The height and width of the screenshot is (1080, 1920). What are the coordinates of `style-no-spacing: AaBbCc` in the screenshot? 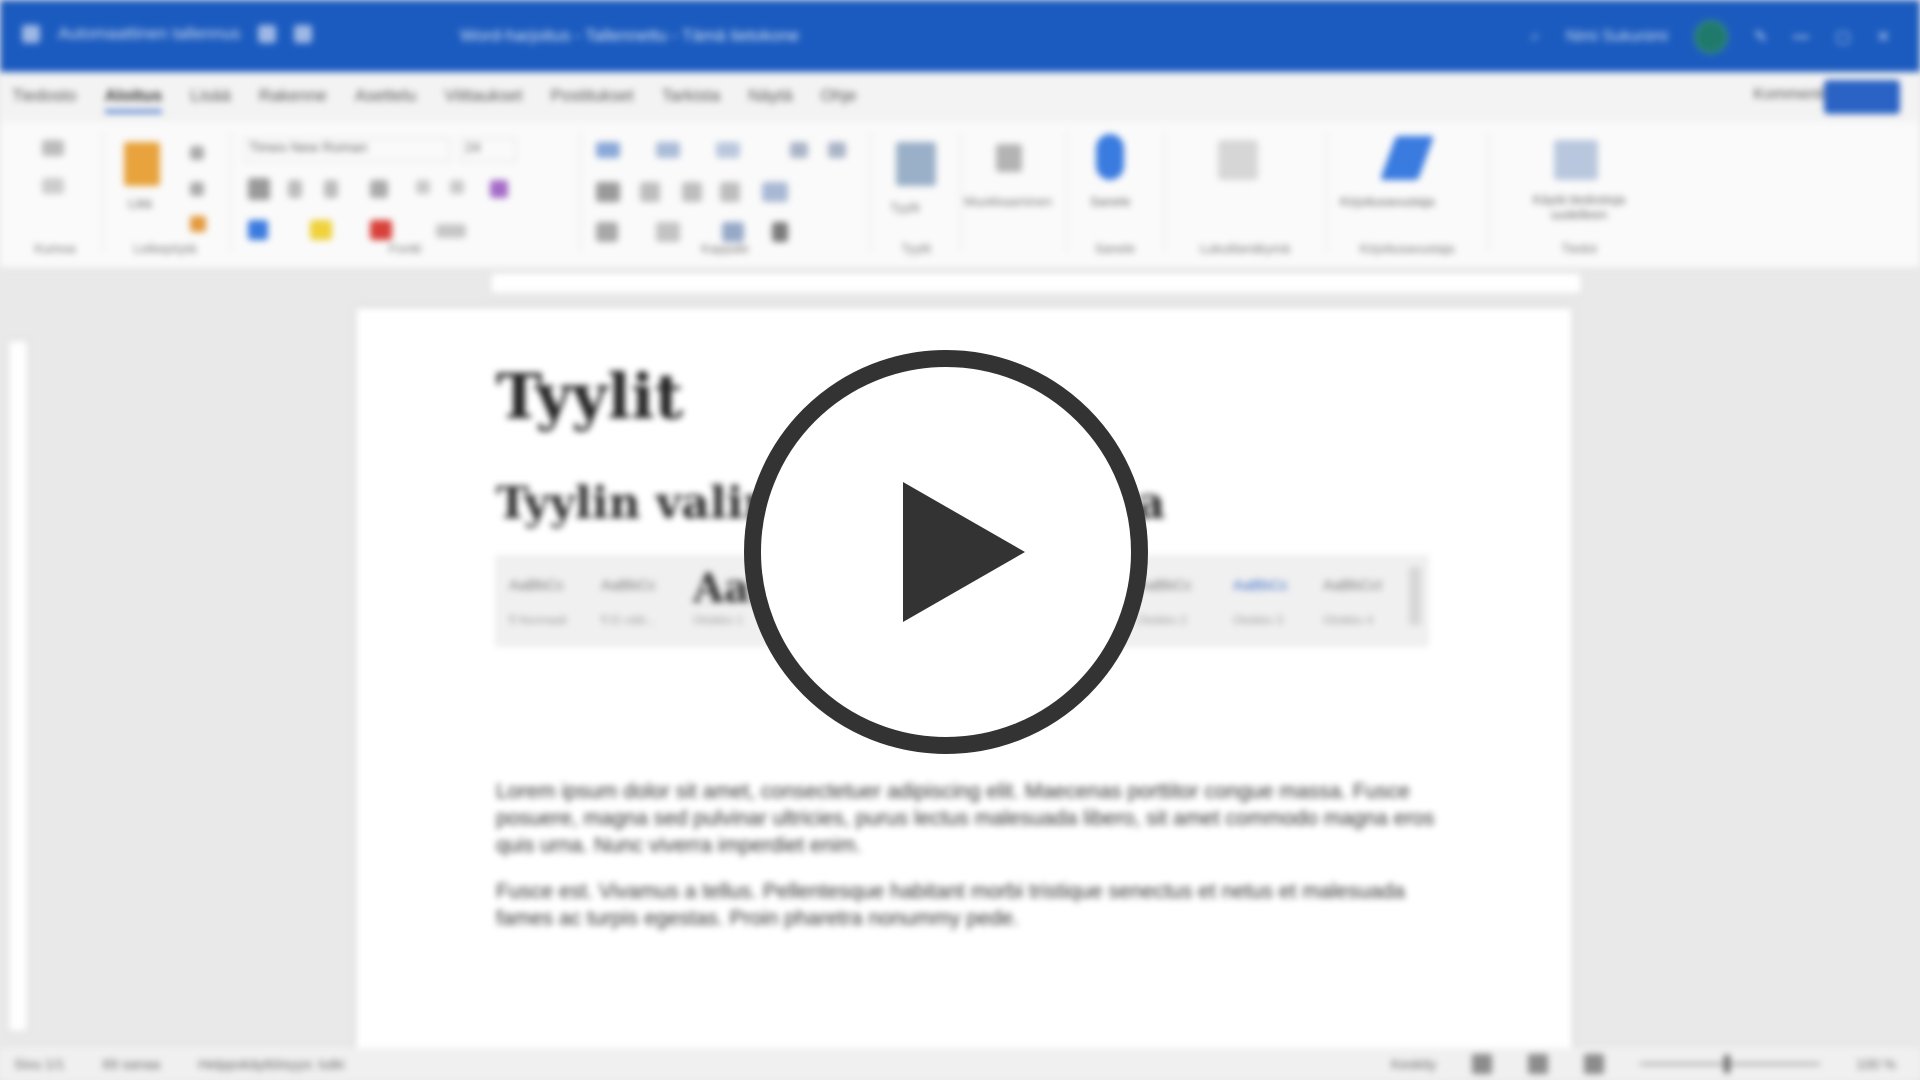 It's located at (628, 585).